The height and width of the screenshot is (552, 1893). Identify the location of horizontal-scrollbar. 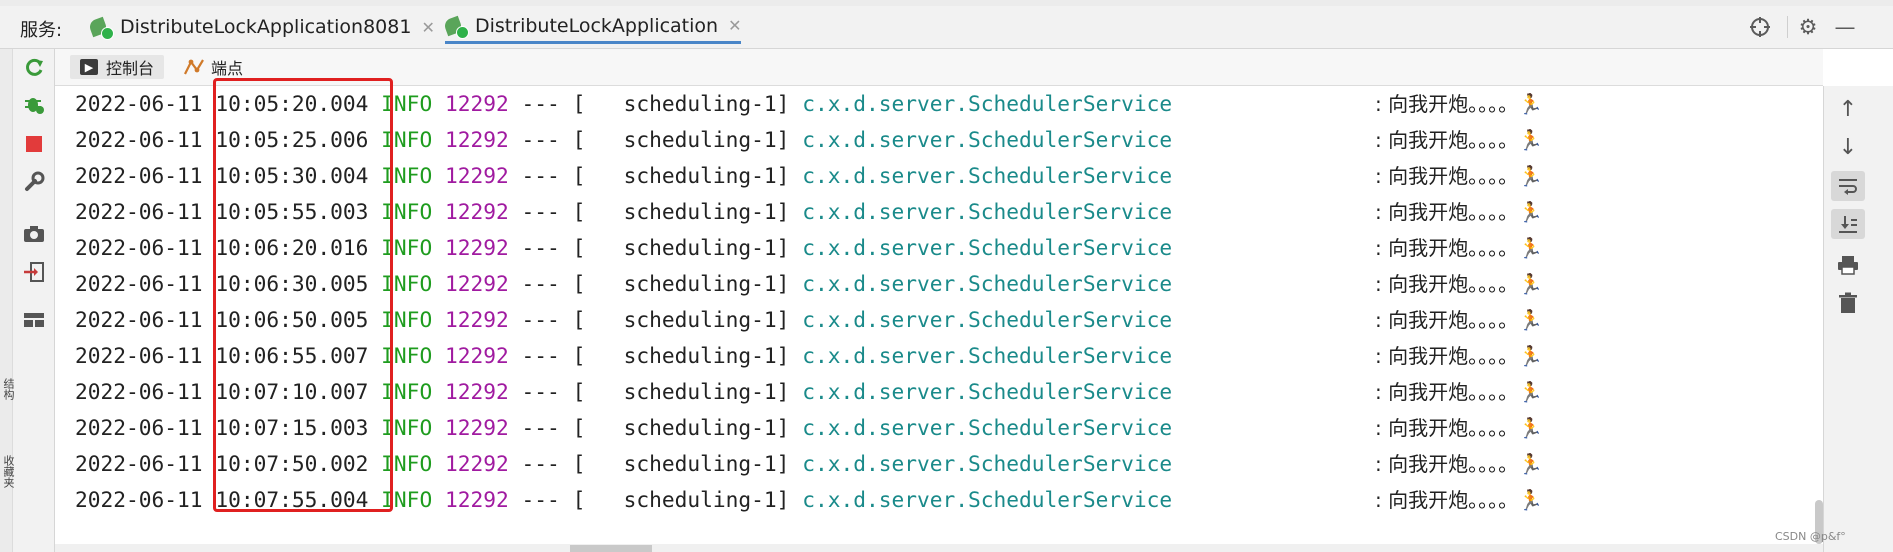
(611, 548).